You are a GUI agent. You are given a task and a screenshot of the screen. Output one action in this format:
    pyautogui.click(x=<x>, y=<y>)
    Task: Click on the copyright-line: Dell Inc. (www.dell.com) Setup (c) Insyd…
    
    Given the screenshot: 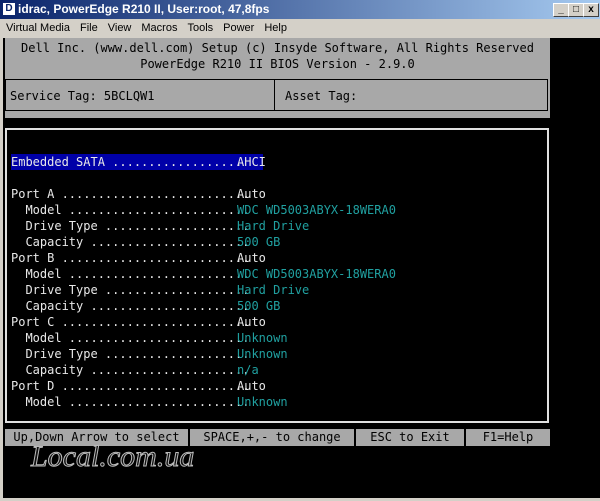 What is the action you would take?
    pyautogui.click(x=277, y=48)
    